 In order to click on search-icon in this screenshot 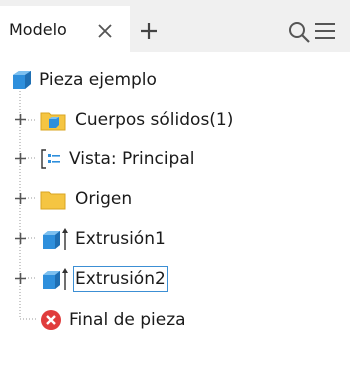, I will do `click(299, 32)`.